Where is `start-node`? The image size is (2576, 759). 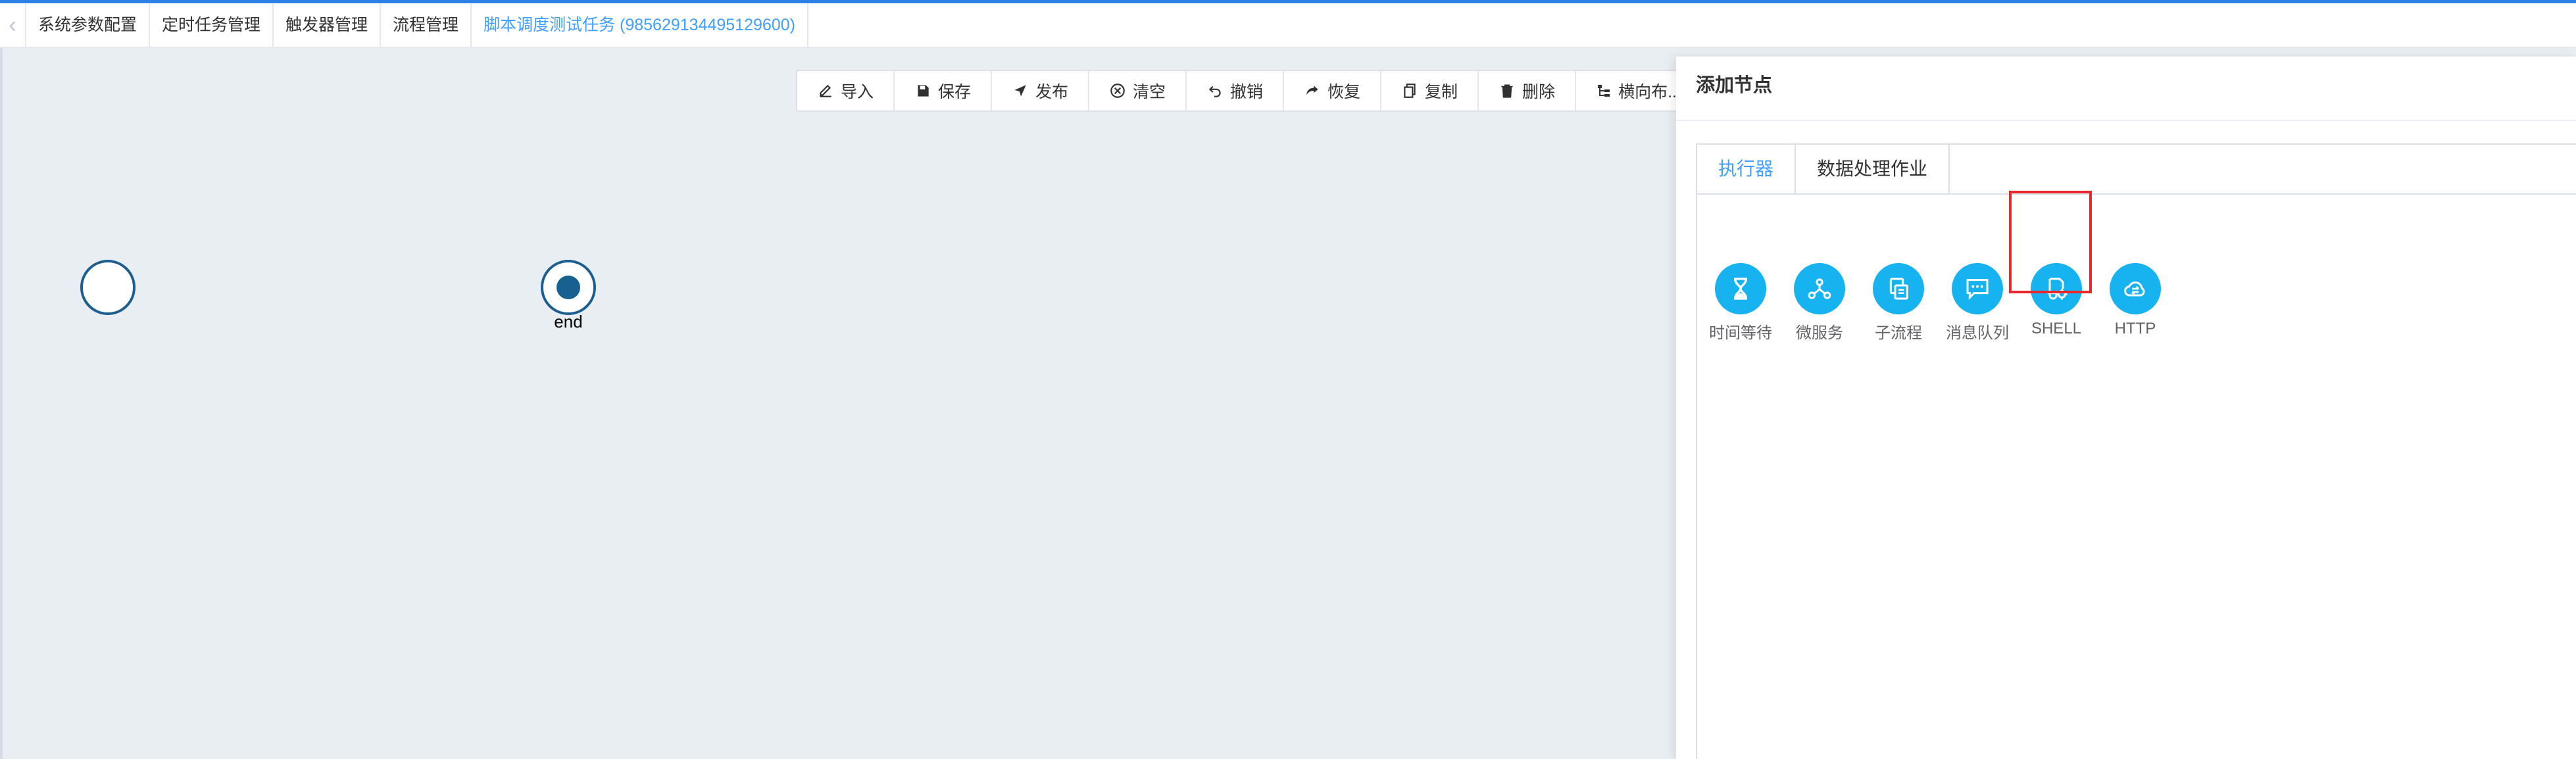 start-node is located at coordinates (108, 287).